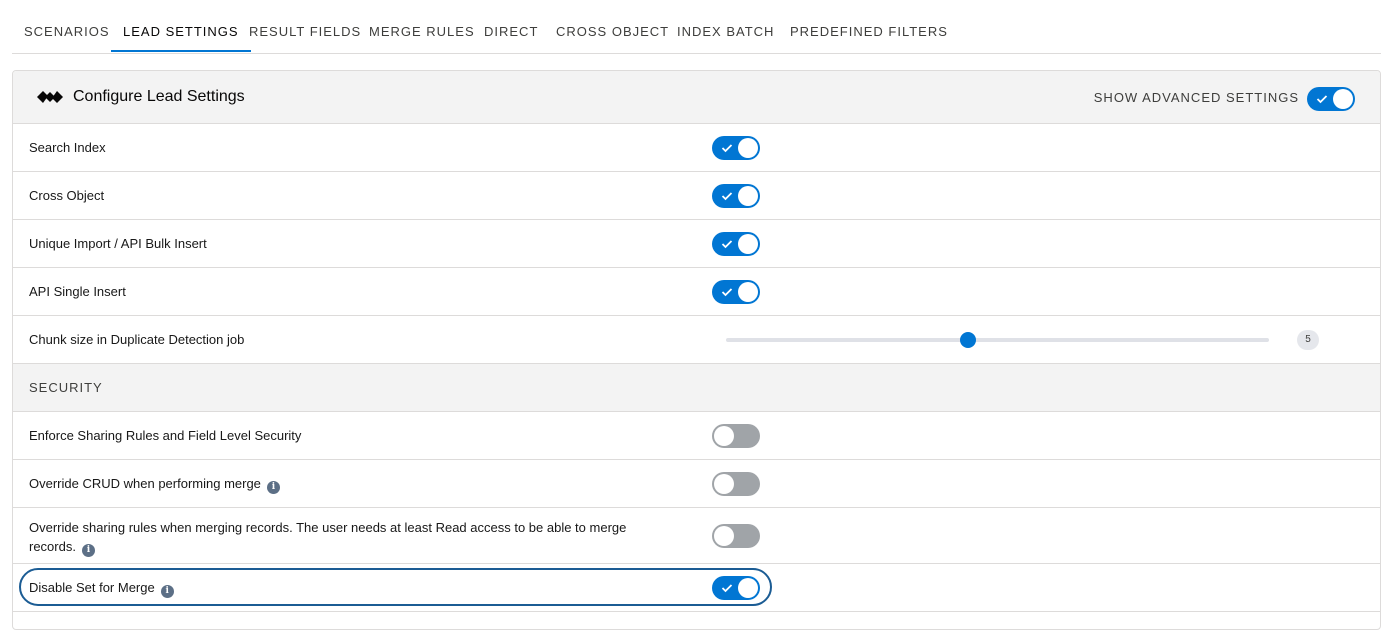 This screenshot has width=1393, height=630. What do you see at coordinates (67, 147) in the screenshot?
I see `setting-label: Search Index` at bounding box center [67, 147].